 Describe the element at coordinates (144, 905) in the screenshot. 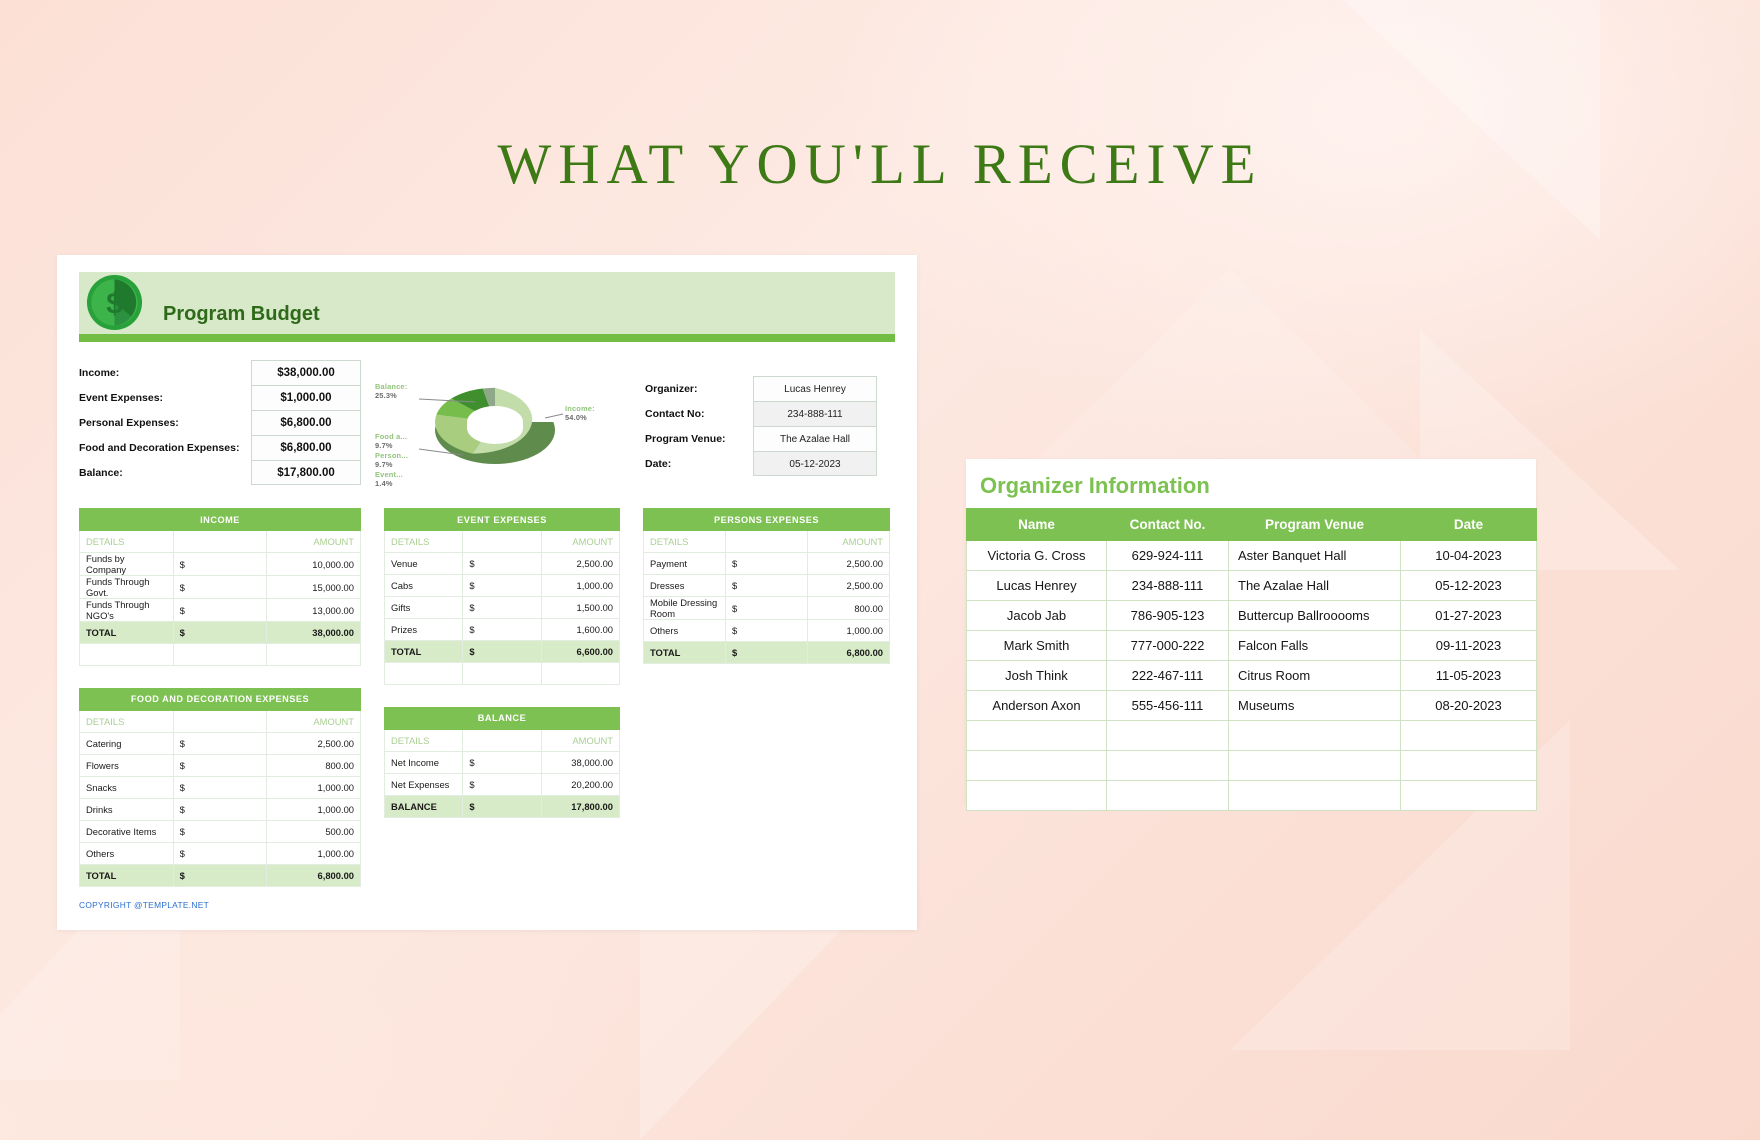

I see `copyright-notice: COPYRIGHT @TEMPLATE.NET` at that location.